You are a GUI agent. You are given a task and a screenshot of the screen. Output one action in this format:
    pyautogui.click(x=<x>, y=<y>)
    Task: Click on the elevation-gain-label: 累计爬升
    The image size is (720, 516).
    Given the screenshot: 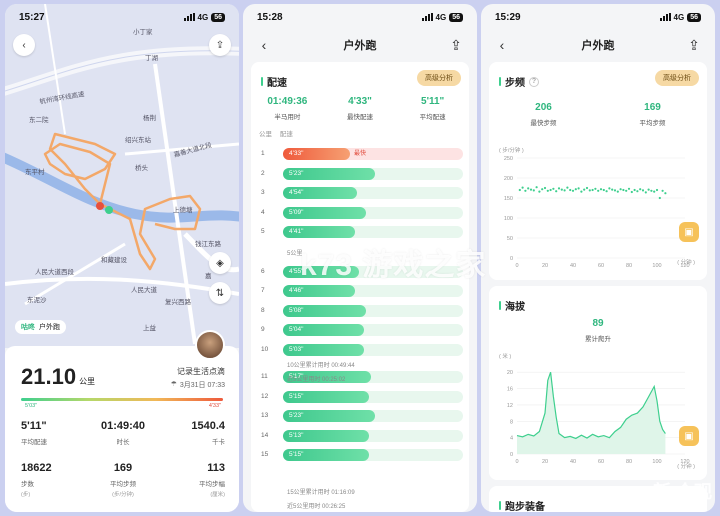 What is the action you would take?
    pyautogui.click(x=598, y=339)
    